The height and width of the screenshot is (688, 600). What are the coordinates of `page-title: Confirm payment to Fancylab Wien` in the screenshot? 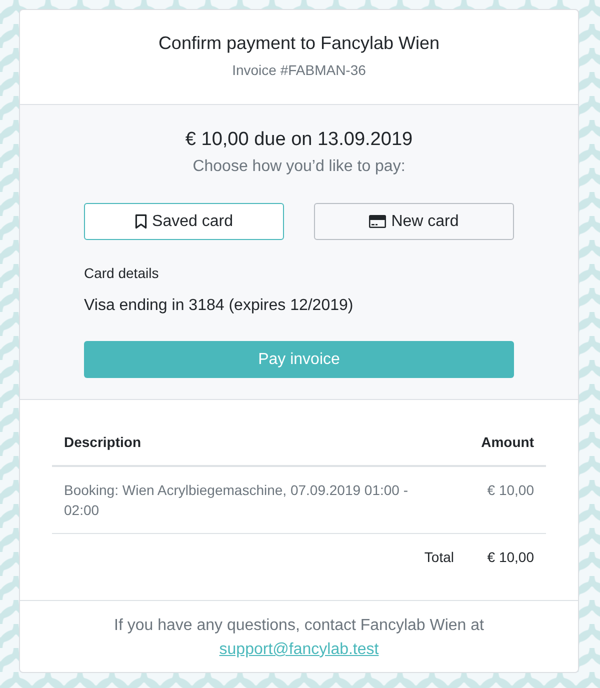 It's located at (299, 43).